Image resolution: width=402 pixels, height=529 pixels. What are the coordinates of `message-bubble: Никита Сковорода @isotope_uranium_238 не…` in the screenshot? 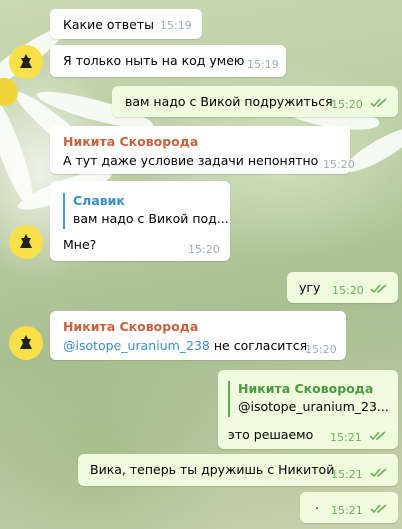 It's located at (198, 335).